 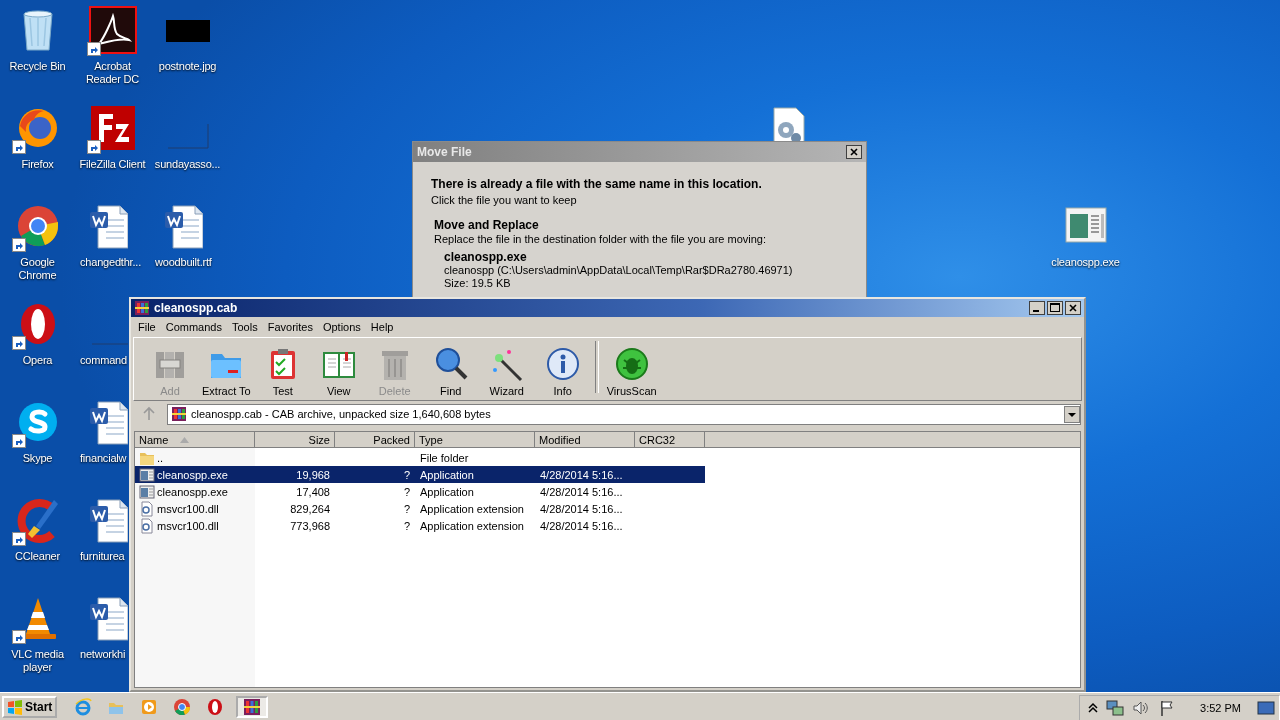 What do you see at coordinates (112, 73) in the screenshot?
I see `icon-label: Acrobat Reader DC` at bounding box center [112, 73].